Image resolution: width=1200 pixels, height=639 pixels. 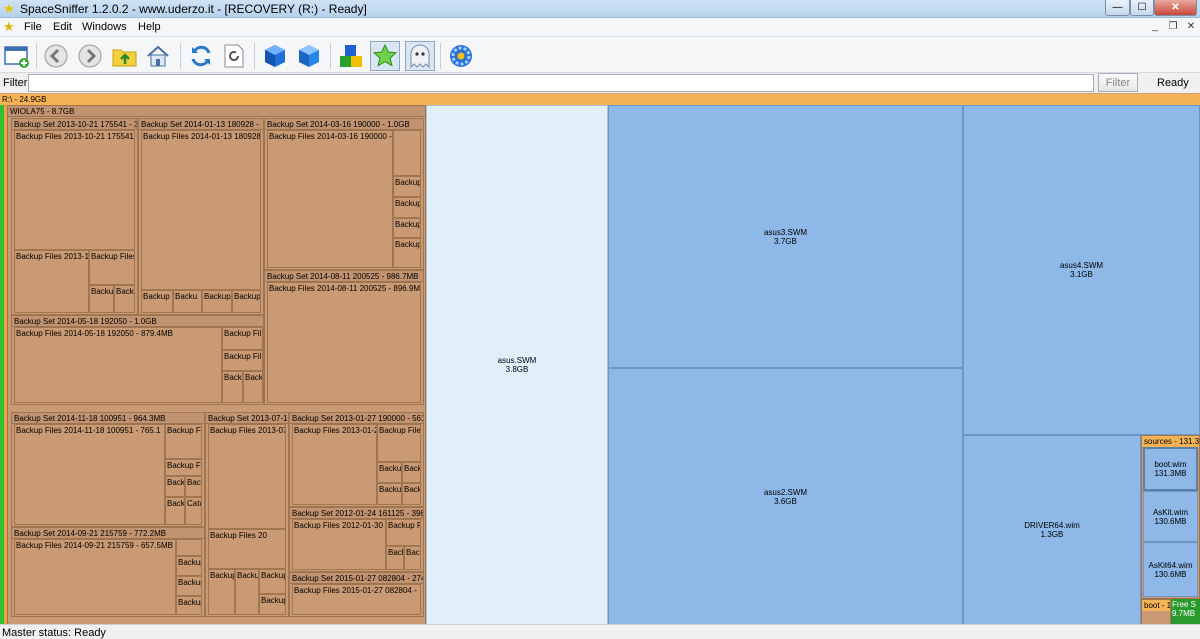 What do you see at coordinates (1173, 27) in the screenshot?
I see `mdi-restore-icon: ❐` at bounding box center [1173, 27].